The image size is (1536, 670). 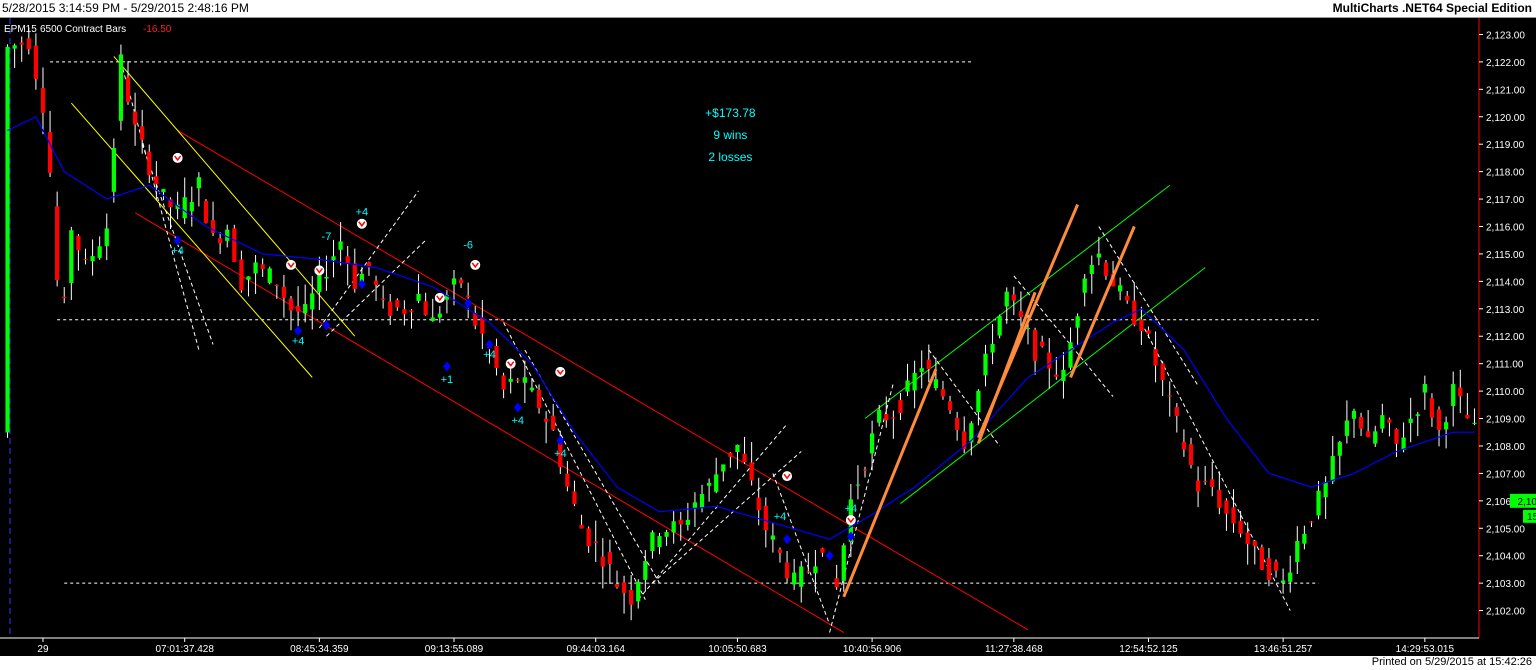 I want to click on price-tick-label: 2,123.00, so click(x=1505, y=35).